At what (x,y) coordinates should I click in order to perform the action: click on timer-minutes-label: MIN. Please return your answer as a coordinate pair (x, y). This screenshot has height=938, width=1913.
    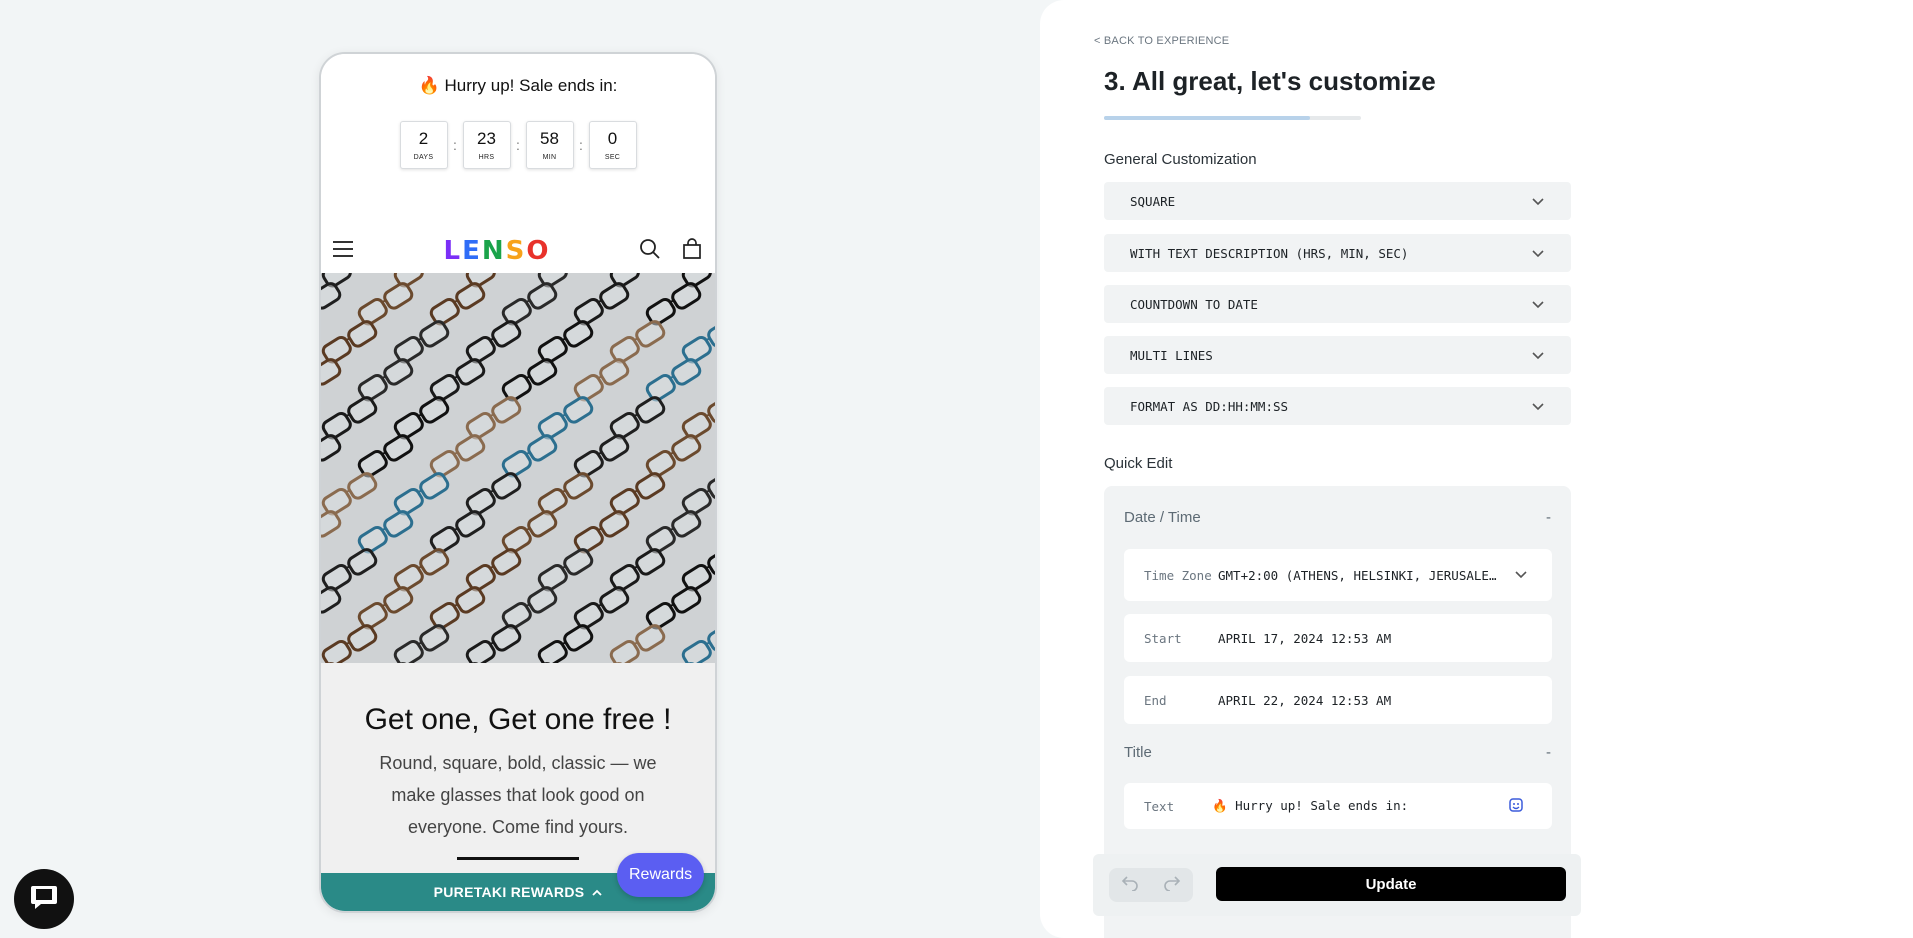
    Looking at the image, I should click on (549, 157).